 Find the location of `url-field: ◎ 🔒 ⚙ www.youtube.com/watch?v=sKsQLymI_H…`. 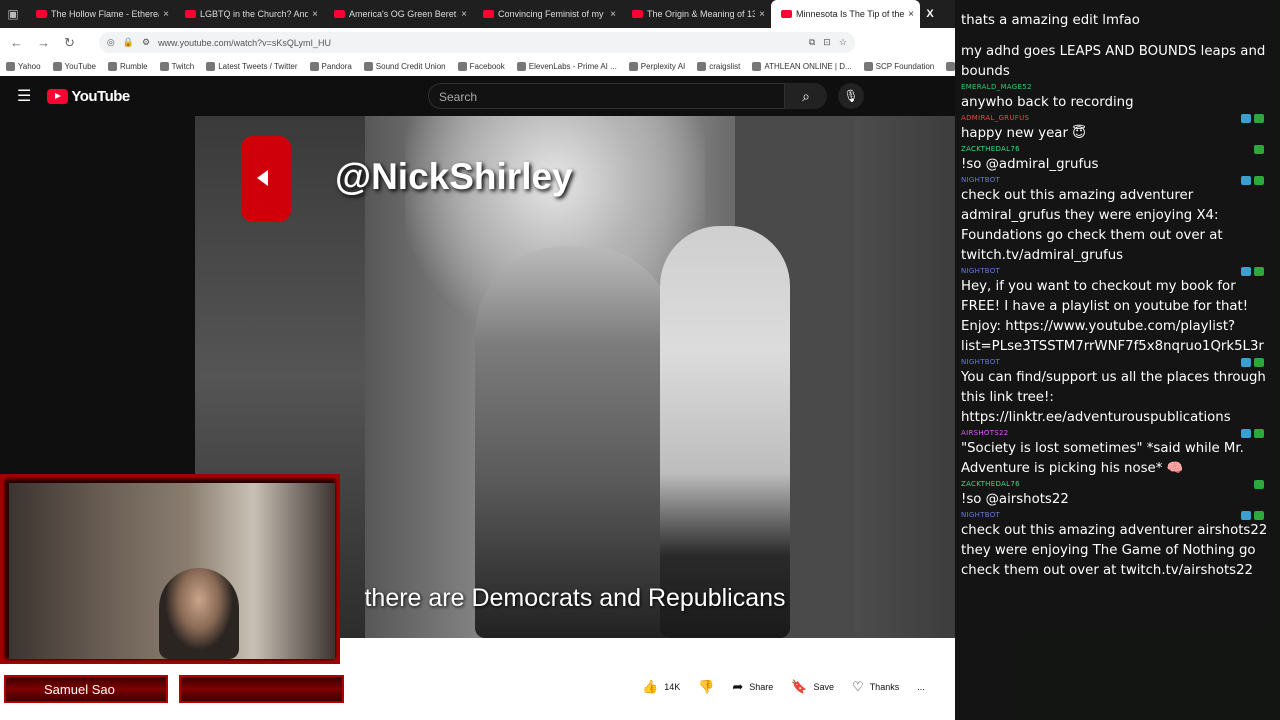

url-field: ◎ 🔒 ⚙ www.youtube.com/watch?v=sKsQLymI_H… is located at coordinates (476, 42).